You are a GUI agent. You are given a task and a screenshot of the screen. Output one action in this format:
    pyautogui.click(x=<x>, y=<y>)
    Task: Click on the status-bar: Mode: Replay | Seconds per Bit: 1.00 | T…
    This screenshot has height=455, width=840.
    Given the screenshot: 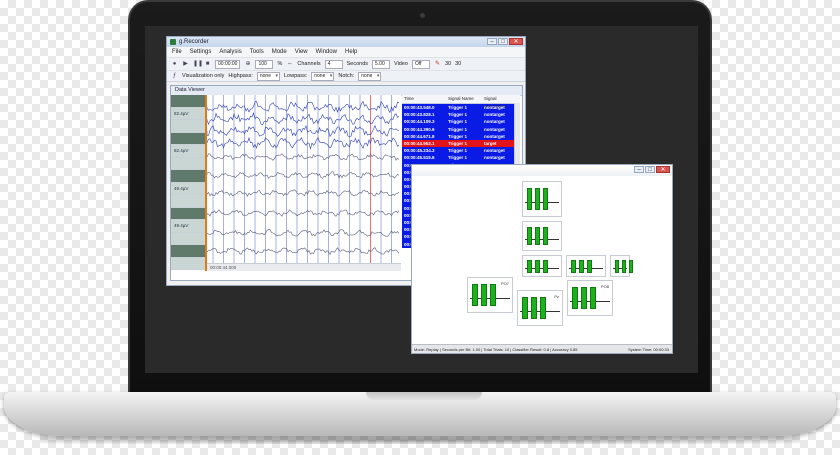 What is the action you would take?
    pyautogui.click(x=542, y=348)
    